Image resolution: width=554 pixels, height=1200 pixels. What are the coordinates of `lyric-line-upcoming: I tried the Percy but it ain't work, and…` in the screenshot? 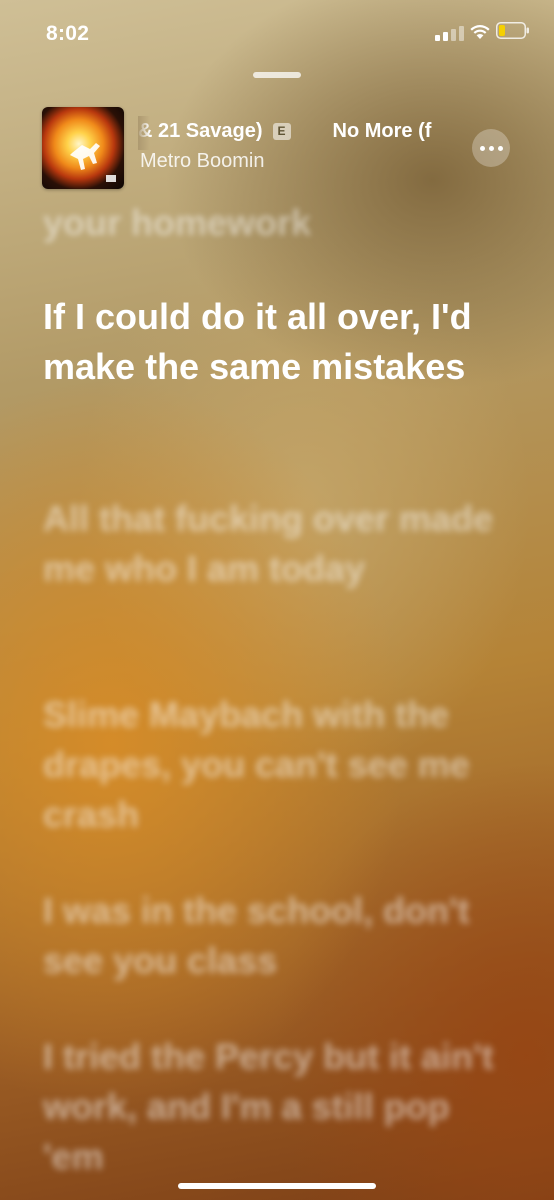 It's located at (278, 1107).